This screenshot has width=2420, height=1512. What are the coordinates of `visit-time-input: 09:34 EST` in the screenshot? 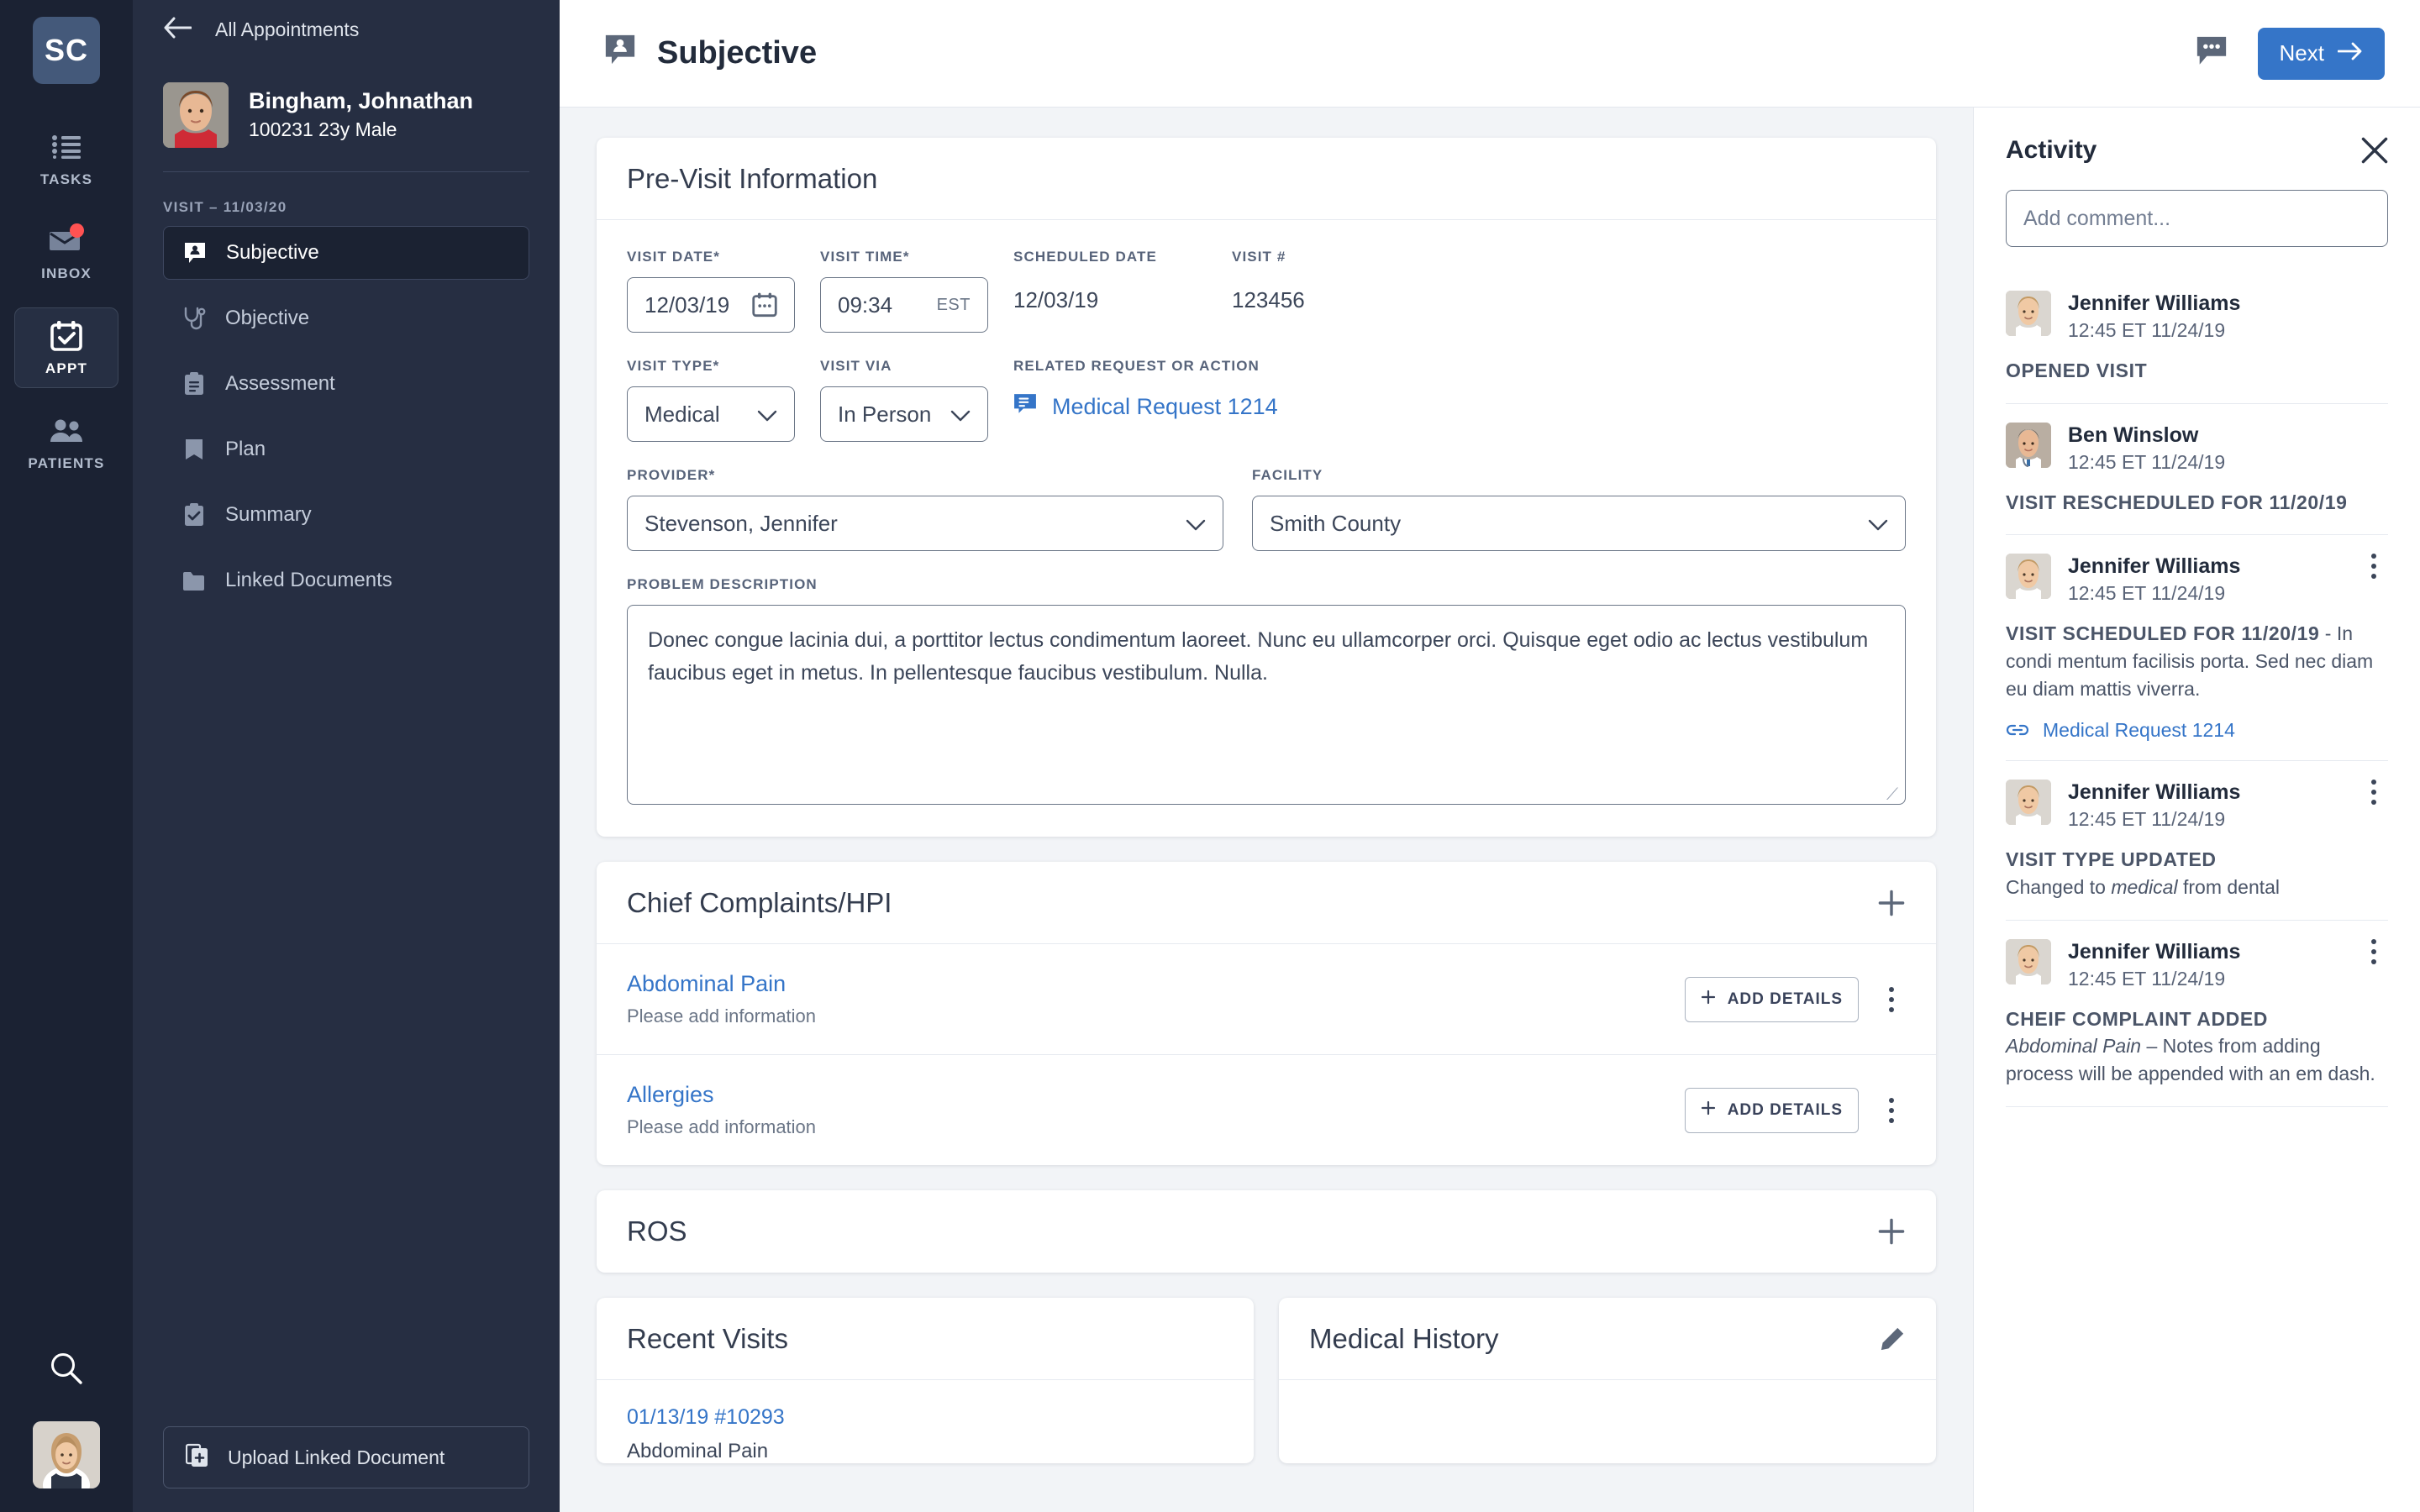 It's located at (904, 305).